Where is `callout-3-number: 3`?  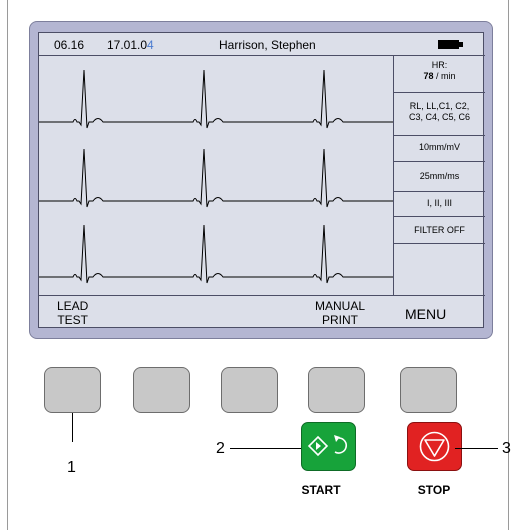
callout-3-number: 3 is located at coordinates (506, 448).